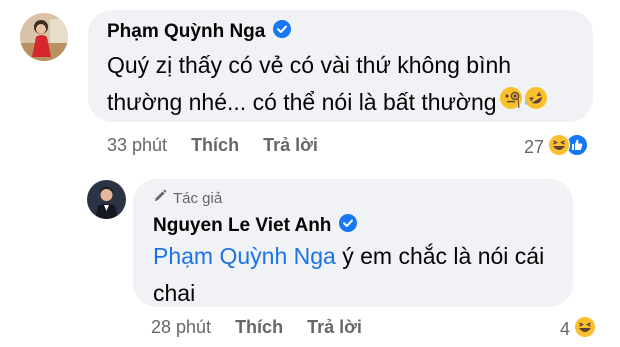 This screenshot has width=620, height=347. What do you see at coordinates (174, 293) in the screenshot?
I see `reply-text-line: chai` at bounding box center [174, 293].